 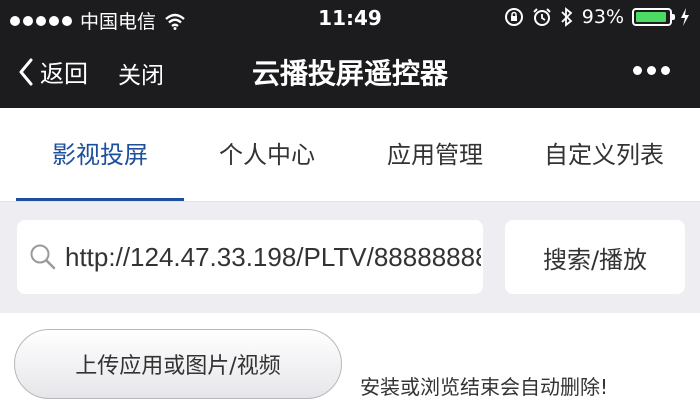 I want to click on charging-icon, so click(x=685, y=17).